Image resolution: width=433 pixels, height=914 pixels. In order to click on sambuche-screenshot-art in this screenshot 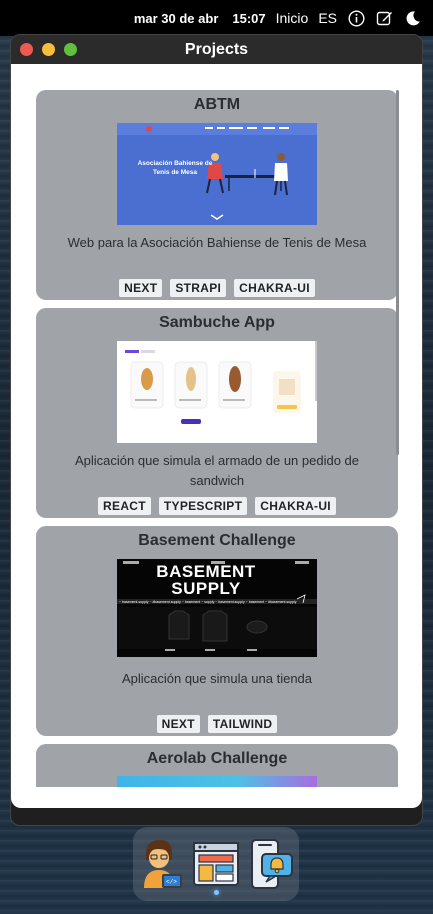, I will do `click(221, 382)`.